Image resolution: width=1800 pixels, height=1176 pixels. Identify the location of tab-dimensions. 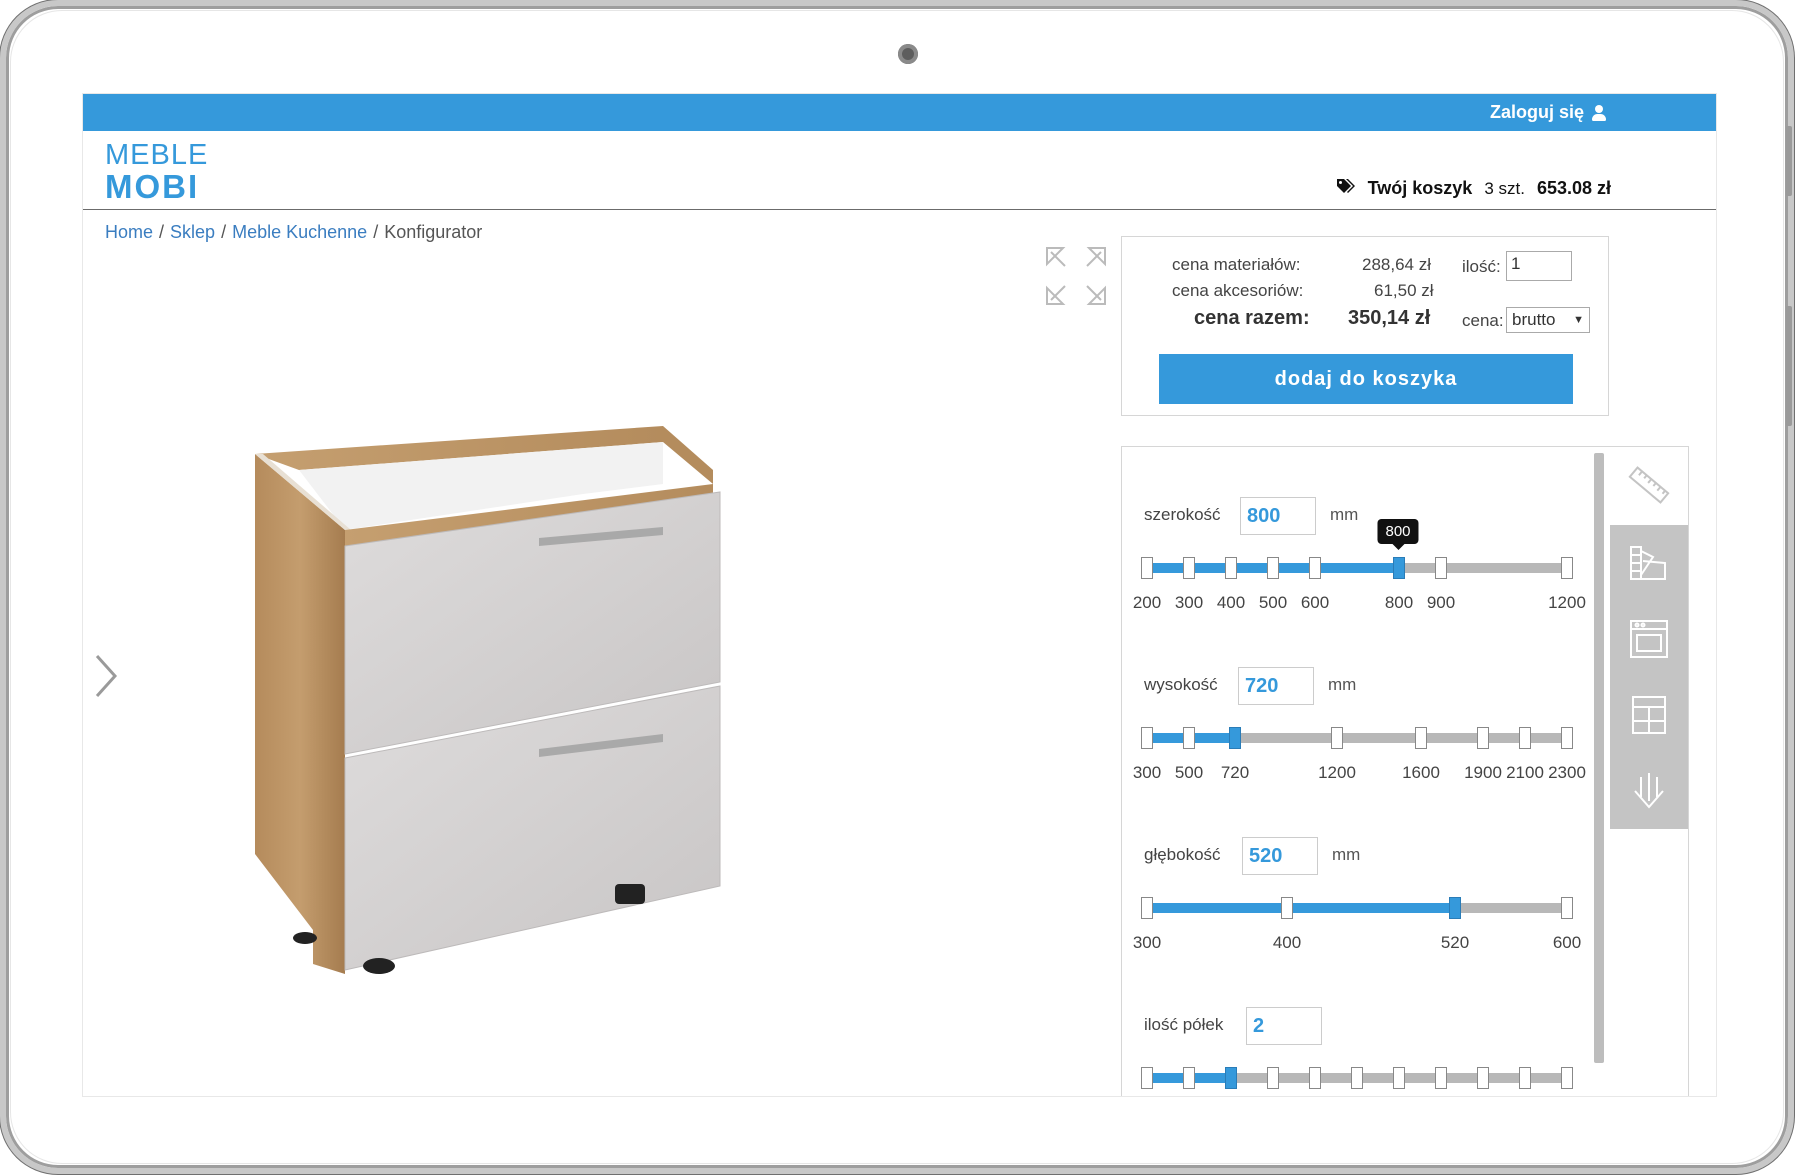
(1649, 485).